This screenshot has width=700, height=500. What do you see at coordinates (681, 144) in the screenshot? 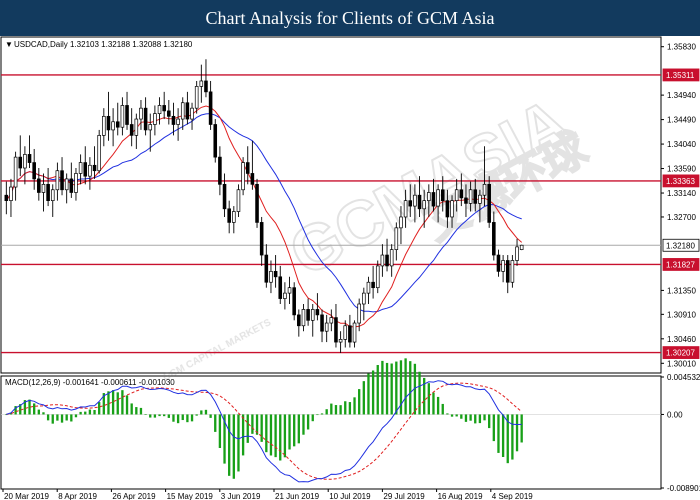
I see `y-tick-label: 1.34040` at bounding box center [681, 144].